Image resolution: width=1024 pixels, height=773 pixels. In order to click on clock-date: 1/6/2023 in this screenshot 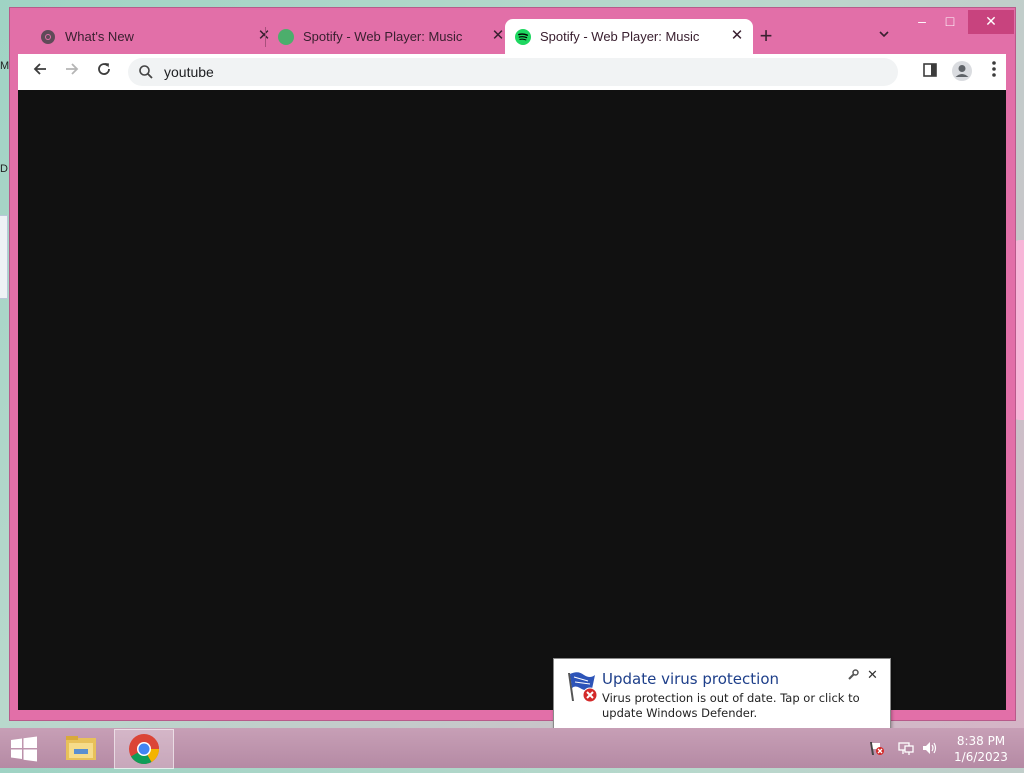, I will do `click(981, 757)`.